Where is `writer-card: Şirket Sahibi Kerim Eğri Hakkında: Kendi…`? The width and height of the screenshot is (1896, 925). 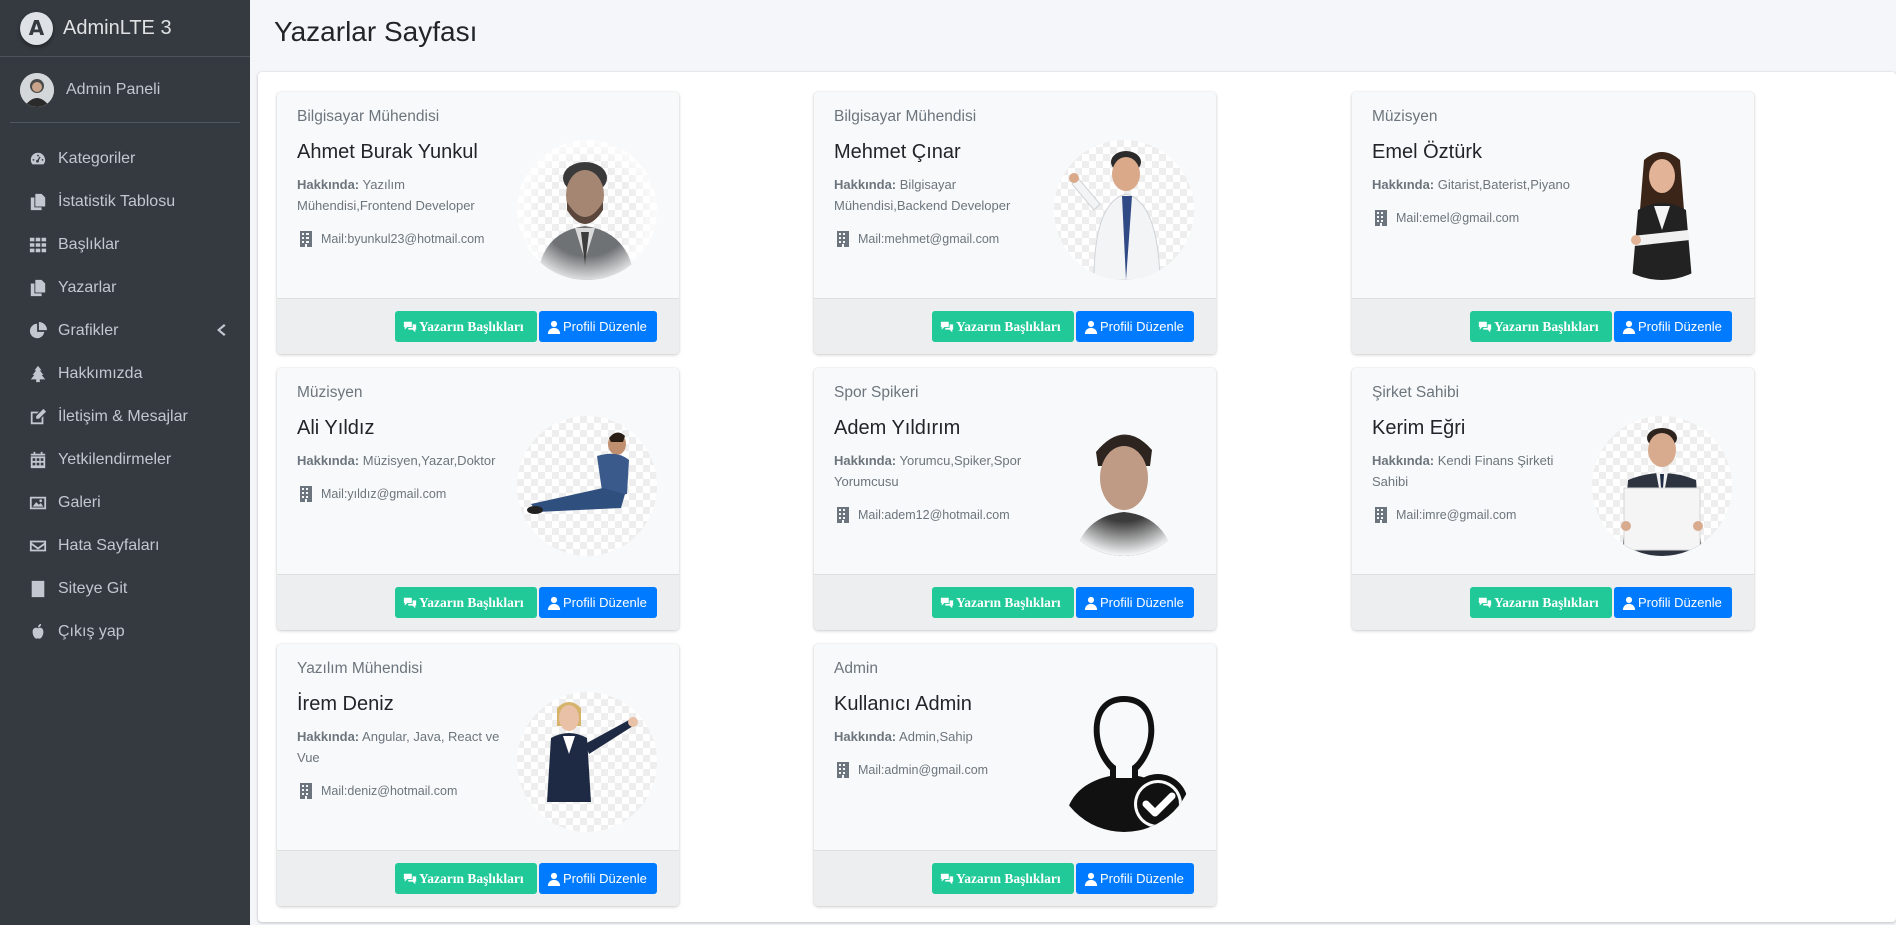 writer-card: Şirket Sahibi Kerim Eğri Hakkında: Kendi… is located at coordinates (1553, 499).